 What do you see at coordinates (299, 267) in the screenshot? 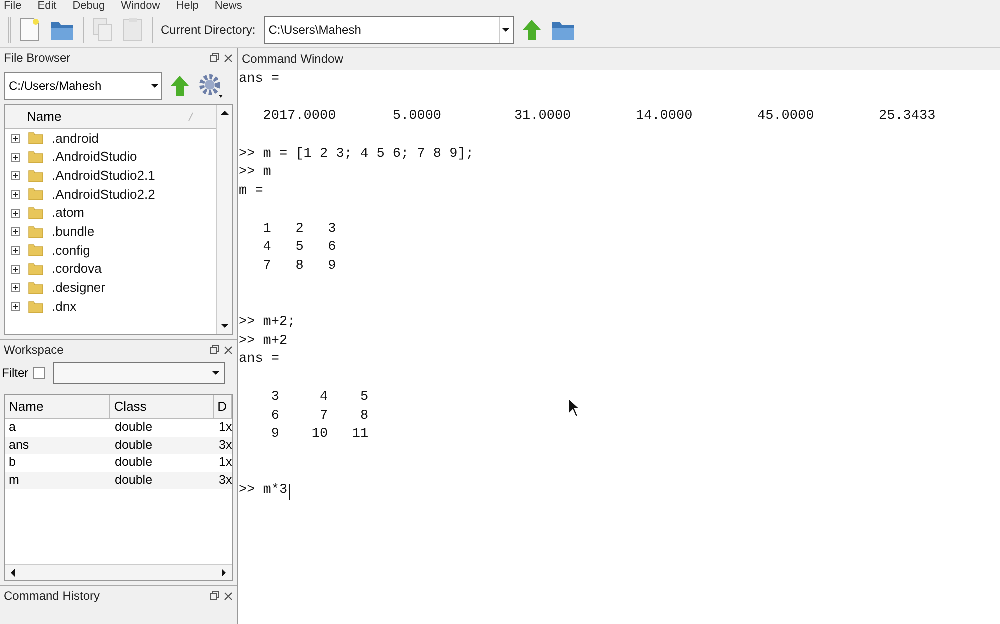
I see `console-line: 7 8 9` at bounding box center [299, 267].